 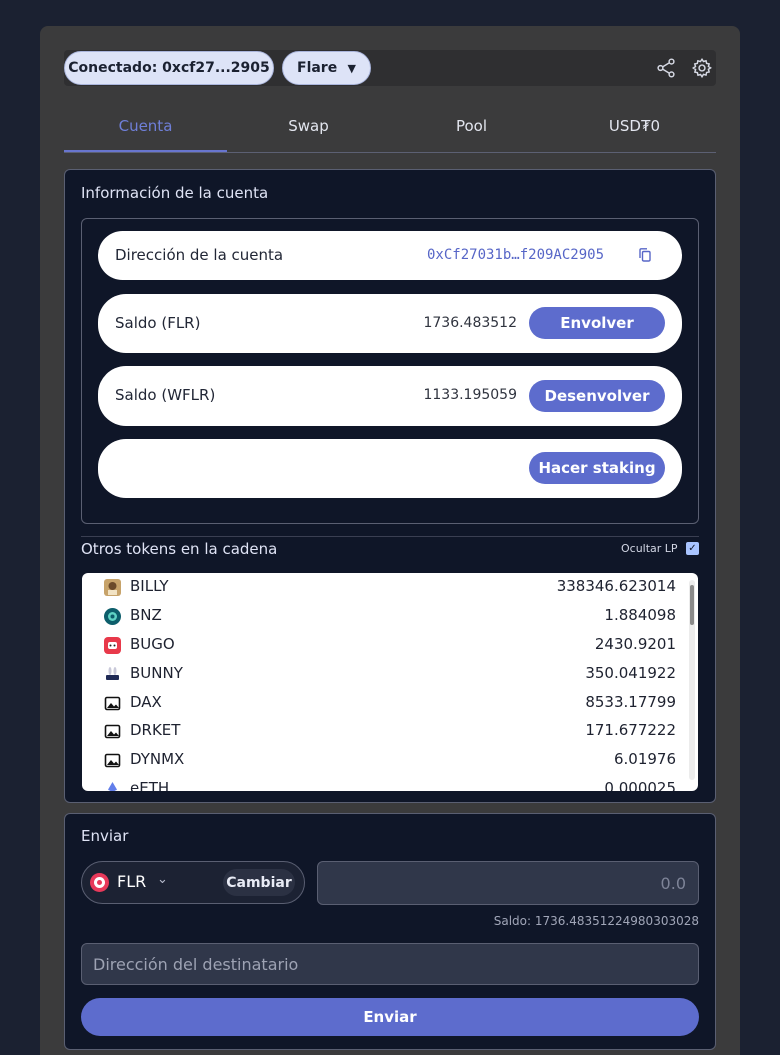 I want to click on token-row: eETH 0.000025, so click(x=382, y=783).